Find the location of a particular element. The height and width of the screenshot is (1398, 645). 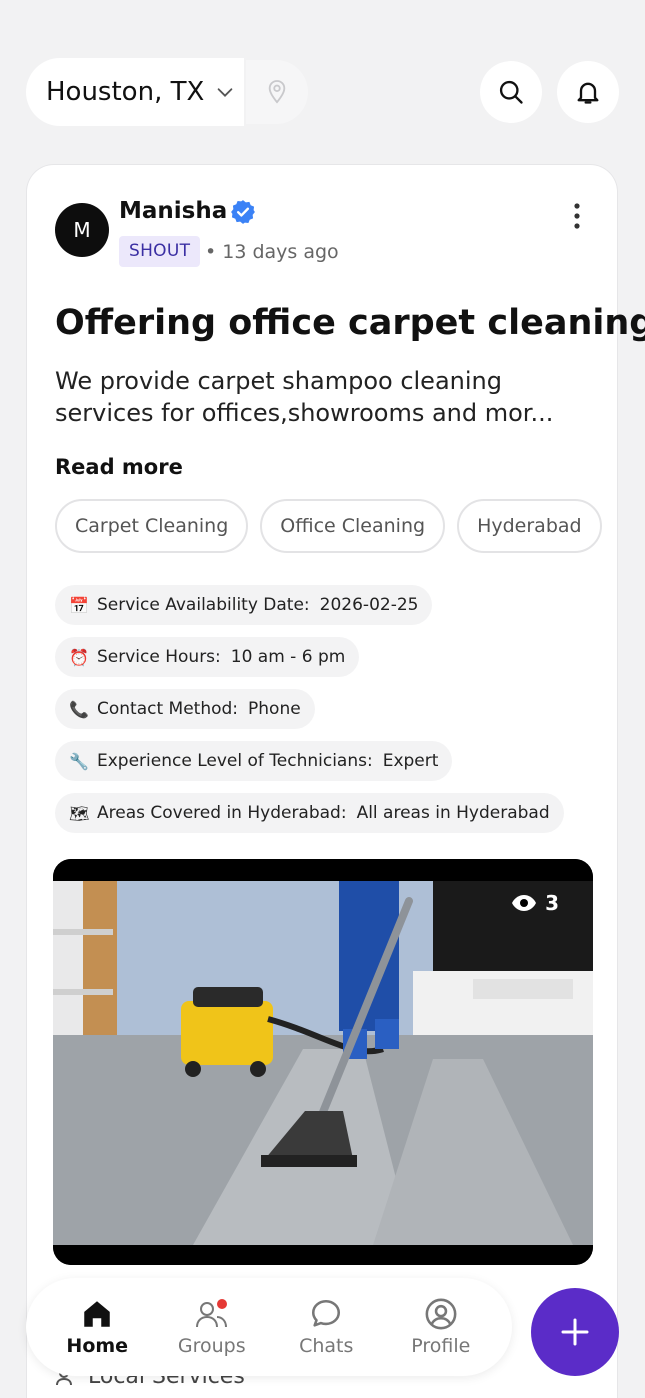

location-pin-button is located at coordinates (277, 92).